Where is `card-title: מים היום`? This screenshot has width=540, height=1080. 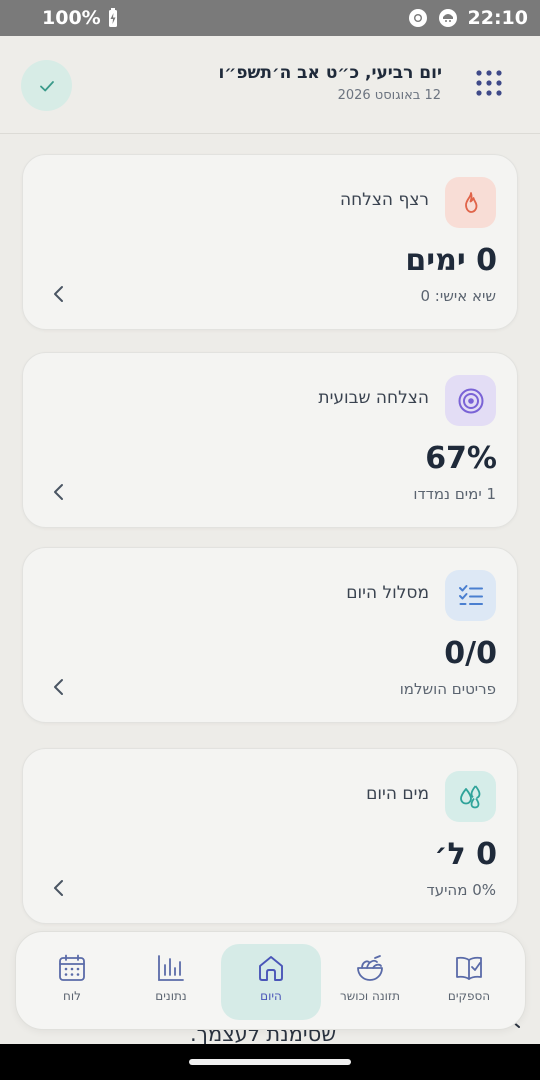
card-title: מים היום is located at coordinates (397, 794).